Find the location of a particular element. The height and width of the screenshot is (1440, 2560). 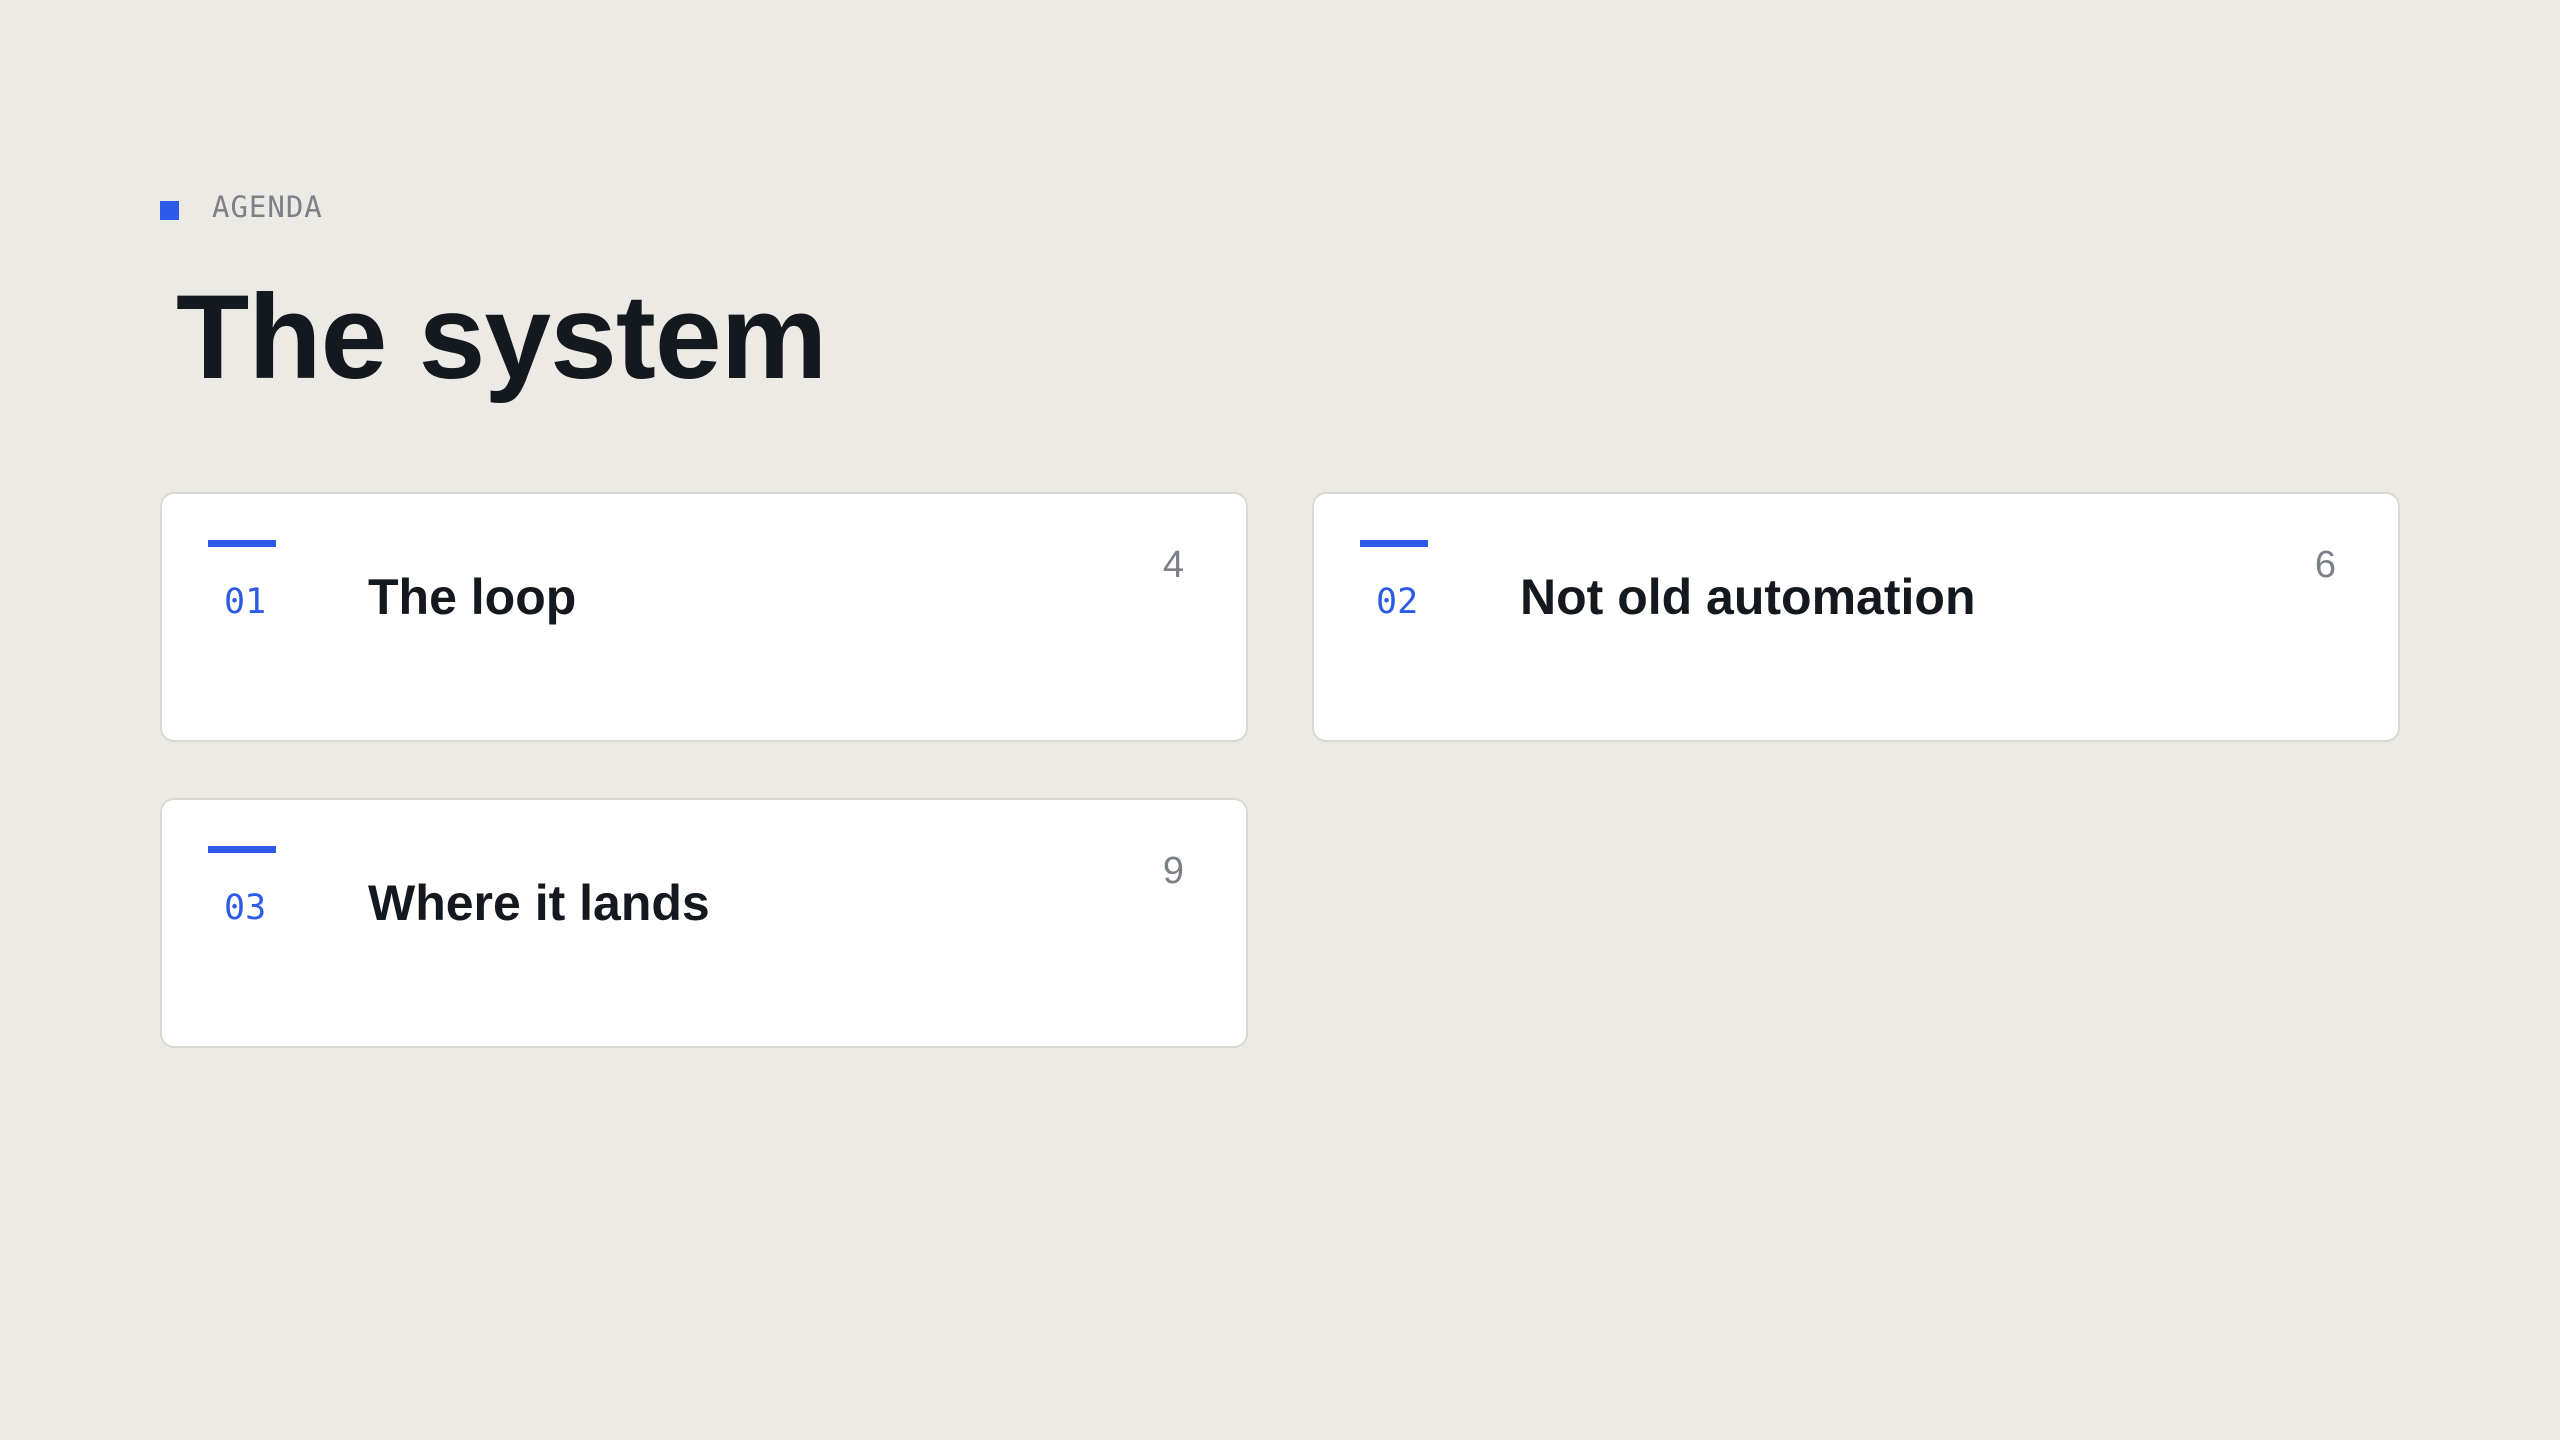

agenda-card-index: 01 is located at coordinates (245, 602).